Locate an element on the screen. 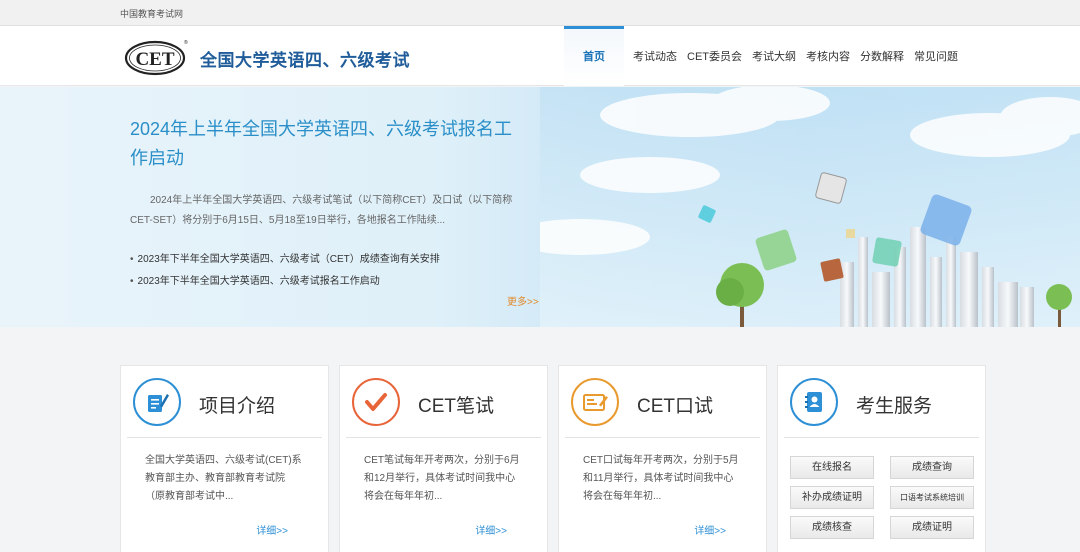  nav-faq: 常见问题 is located at coordinates (936, 56).